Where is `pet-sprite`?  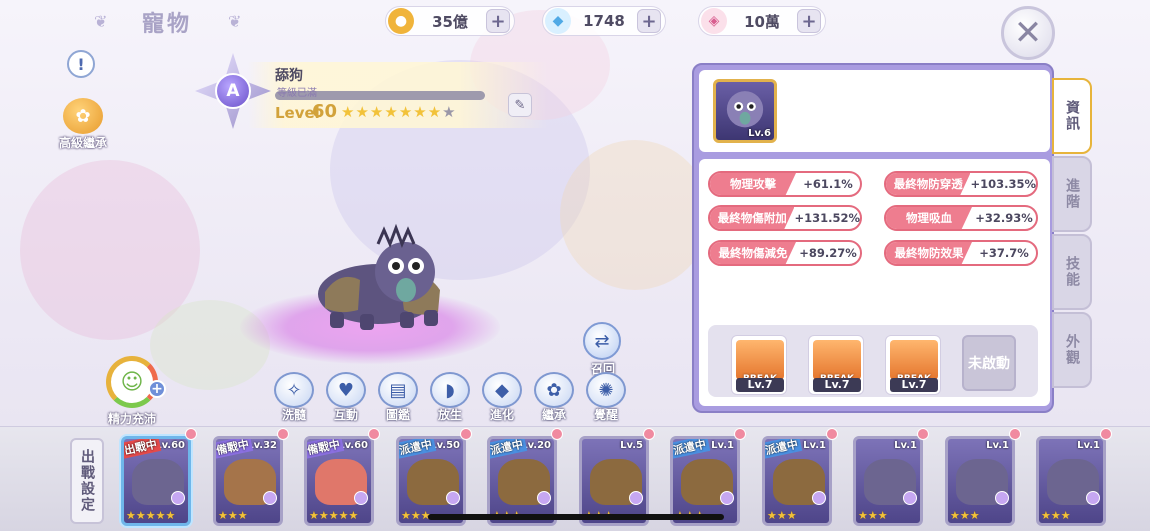
pet-sprite is located at coordinates (380, 280).